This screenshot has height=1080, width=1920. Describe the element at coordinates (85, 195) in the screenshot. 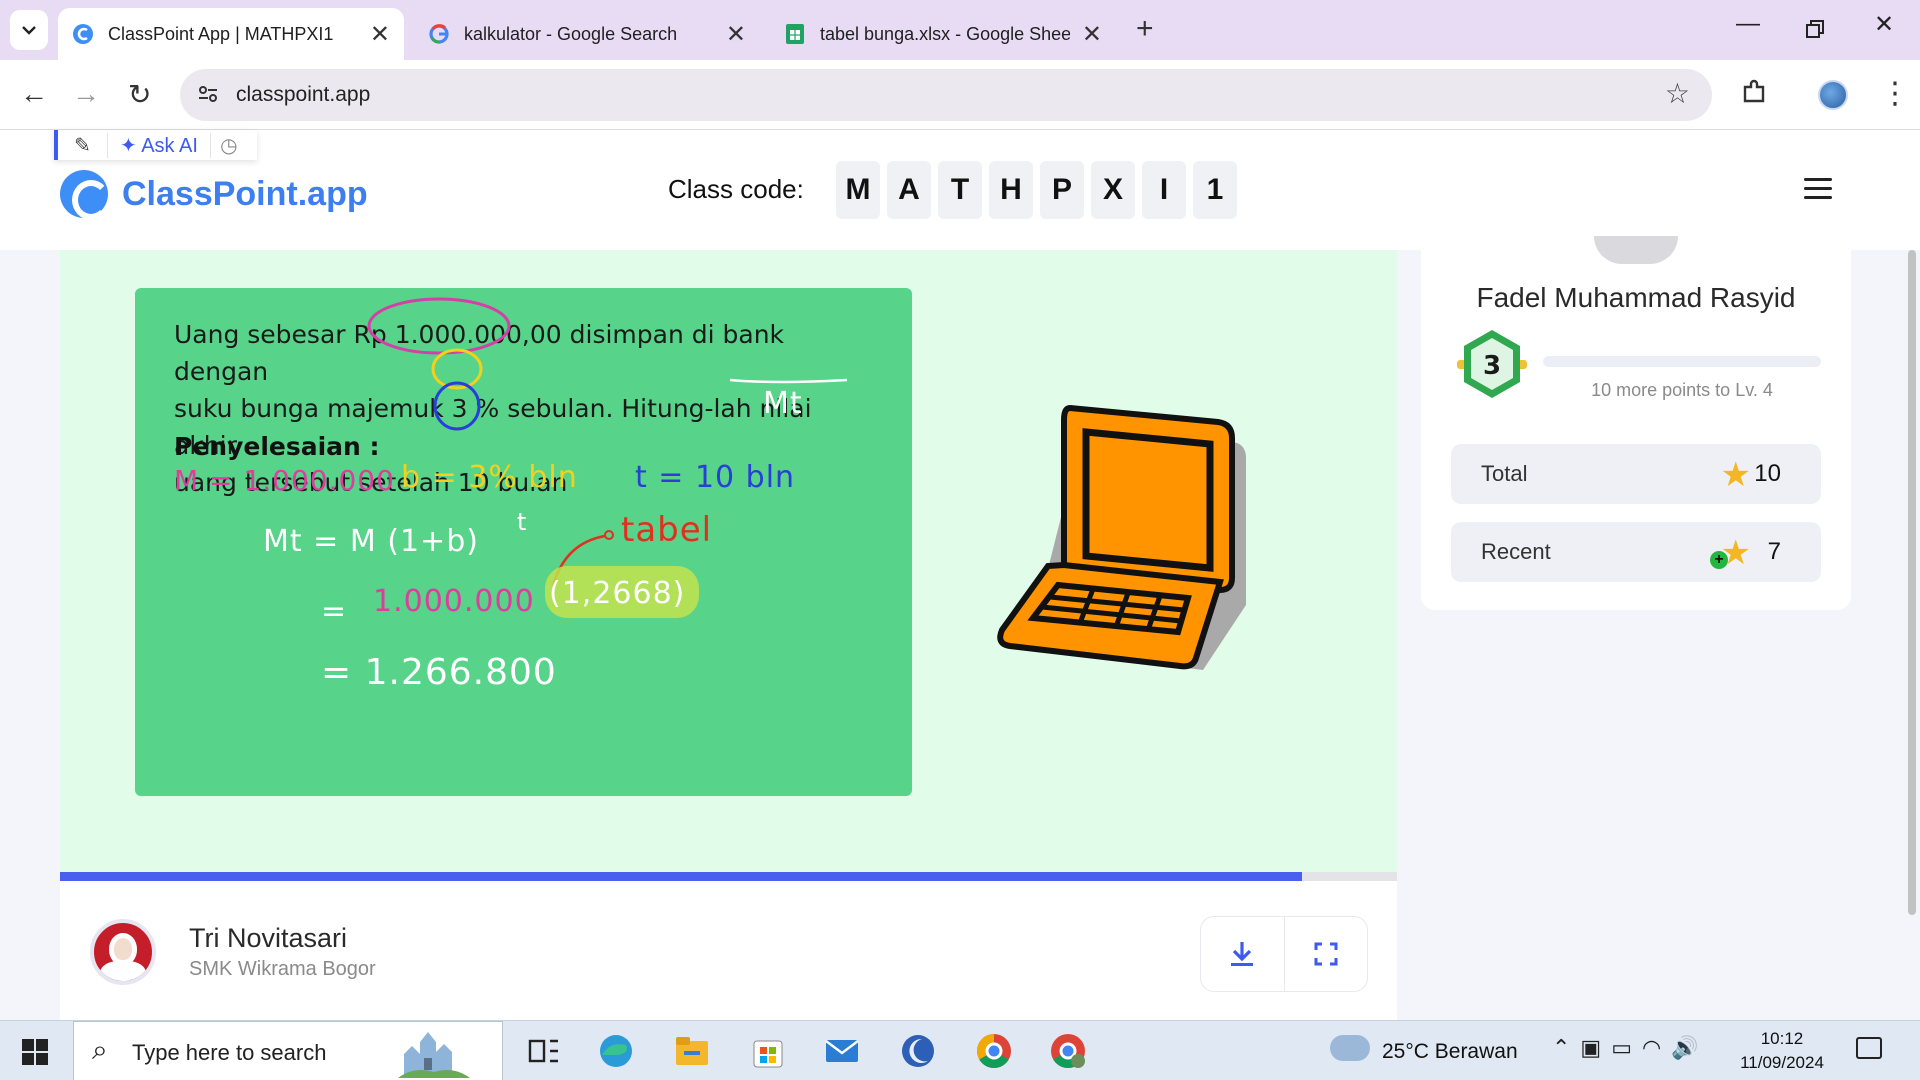

I see `classpoint-logo-icon` at that location.